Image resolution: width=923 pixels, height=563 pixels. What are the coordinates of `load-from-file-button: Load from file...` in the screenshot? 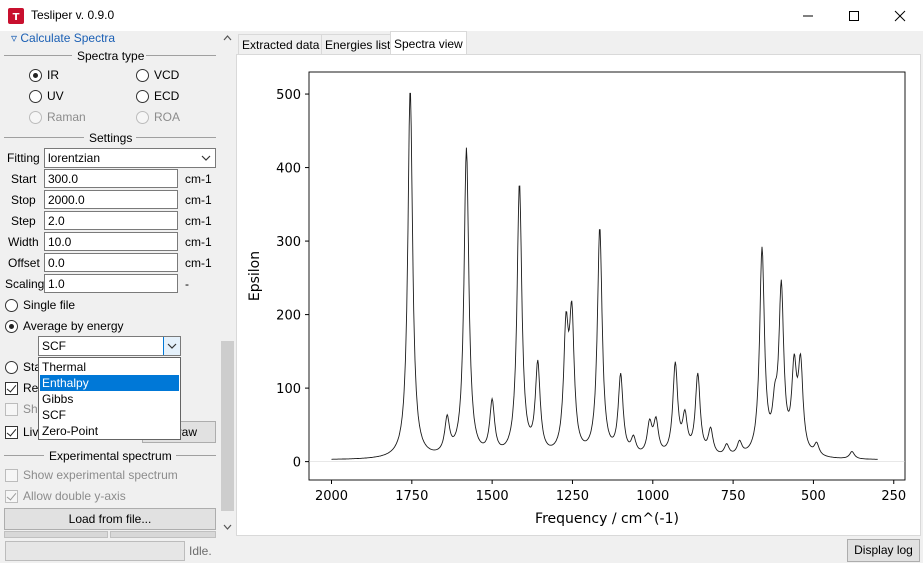 It's located at (110, 519).